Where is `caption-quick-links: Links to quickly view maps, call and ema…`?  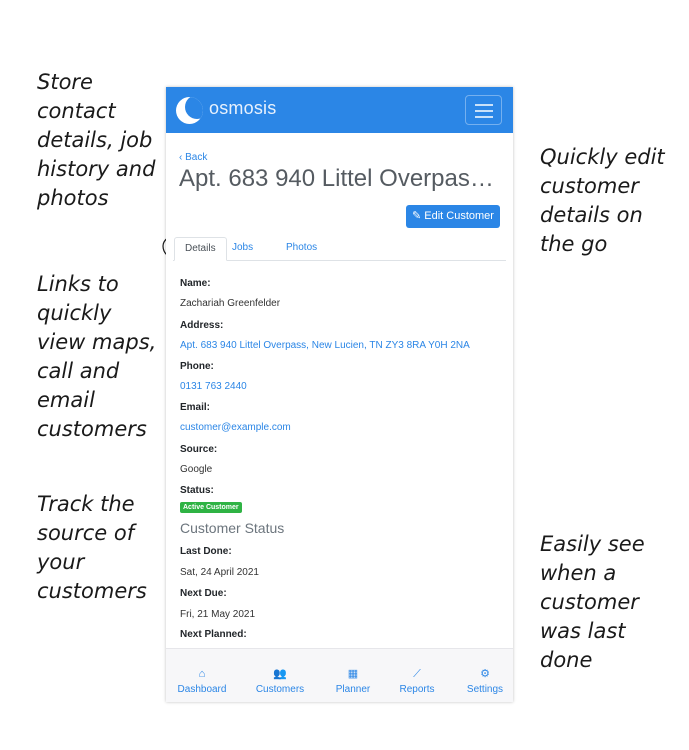
caption-quick-links: Links to quickly view maps, call and ema… is located at coordinates (97, 356).